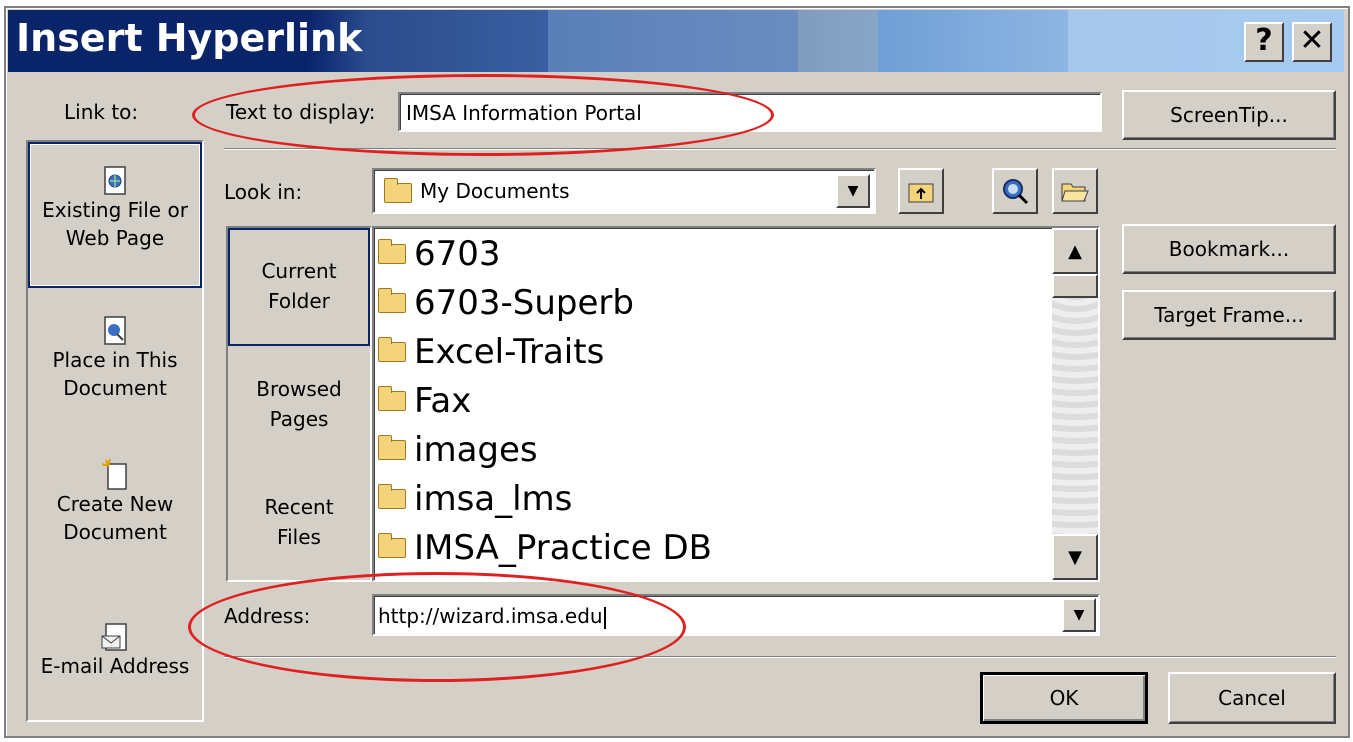 The height and width of the screenshot is (742, 1353). I want to click on scroll-thumb, so click(1075, 286).